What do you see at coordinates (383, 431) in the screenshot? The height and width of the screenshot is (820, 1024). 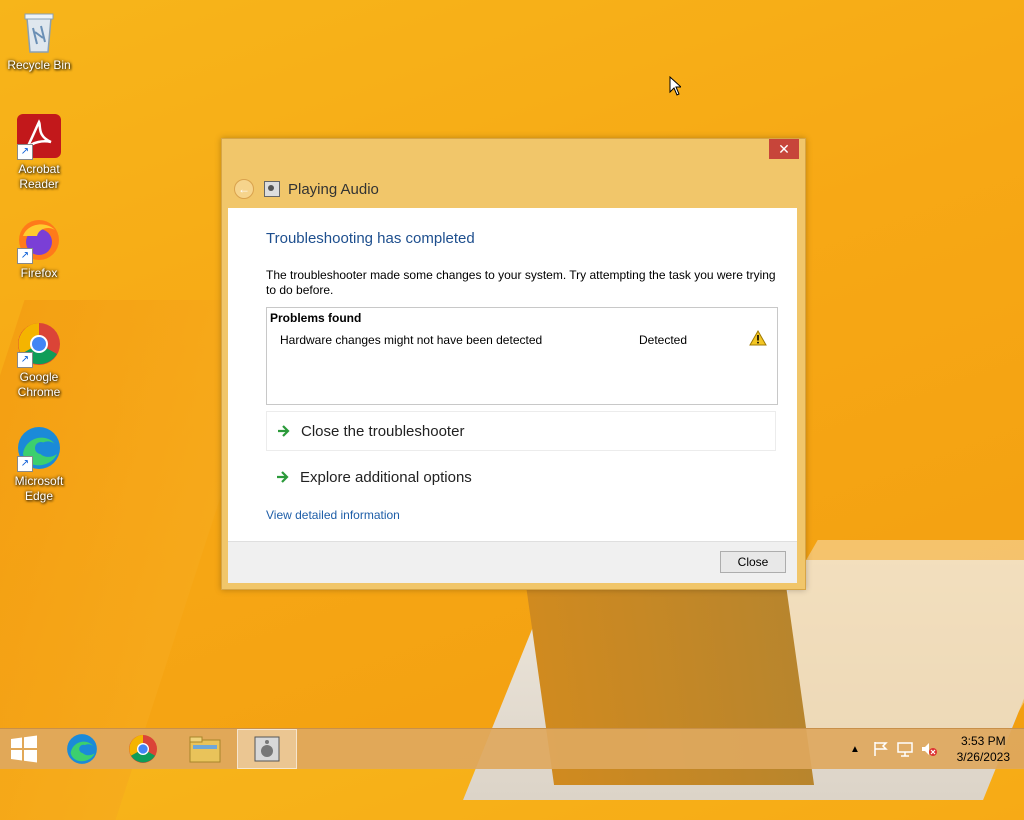 I see `option-label: Close the troubleshooter` at bounding box center [383, 431].